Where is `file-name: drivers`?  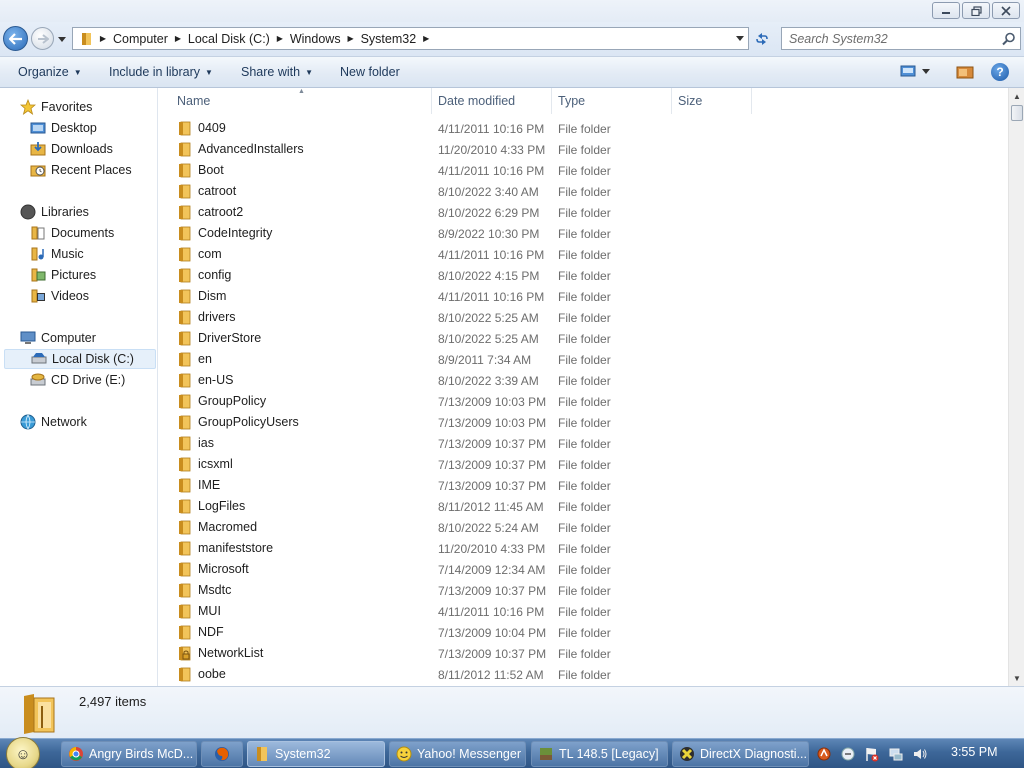
file-name: drivers is located at coordinates (217, 317).